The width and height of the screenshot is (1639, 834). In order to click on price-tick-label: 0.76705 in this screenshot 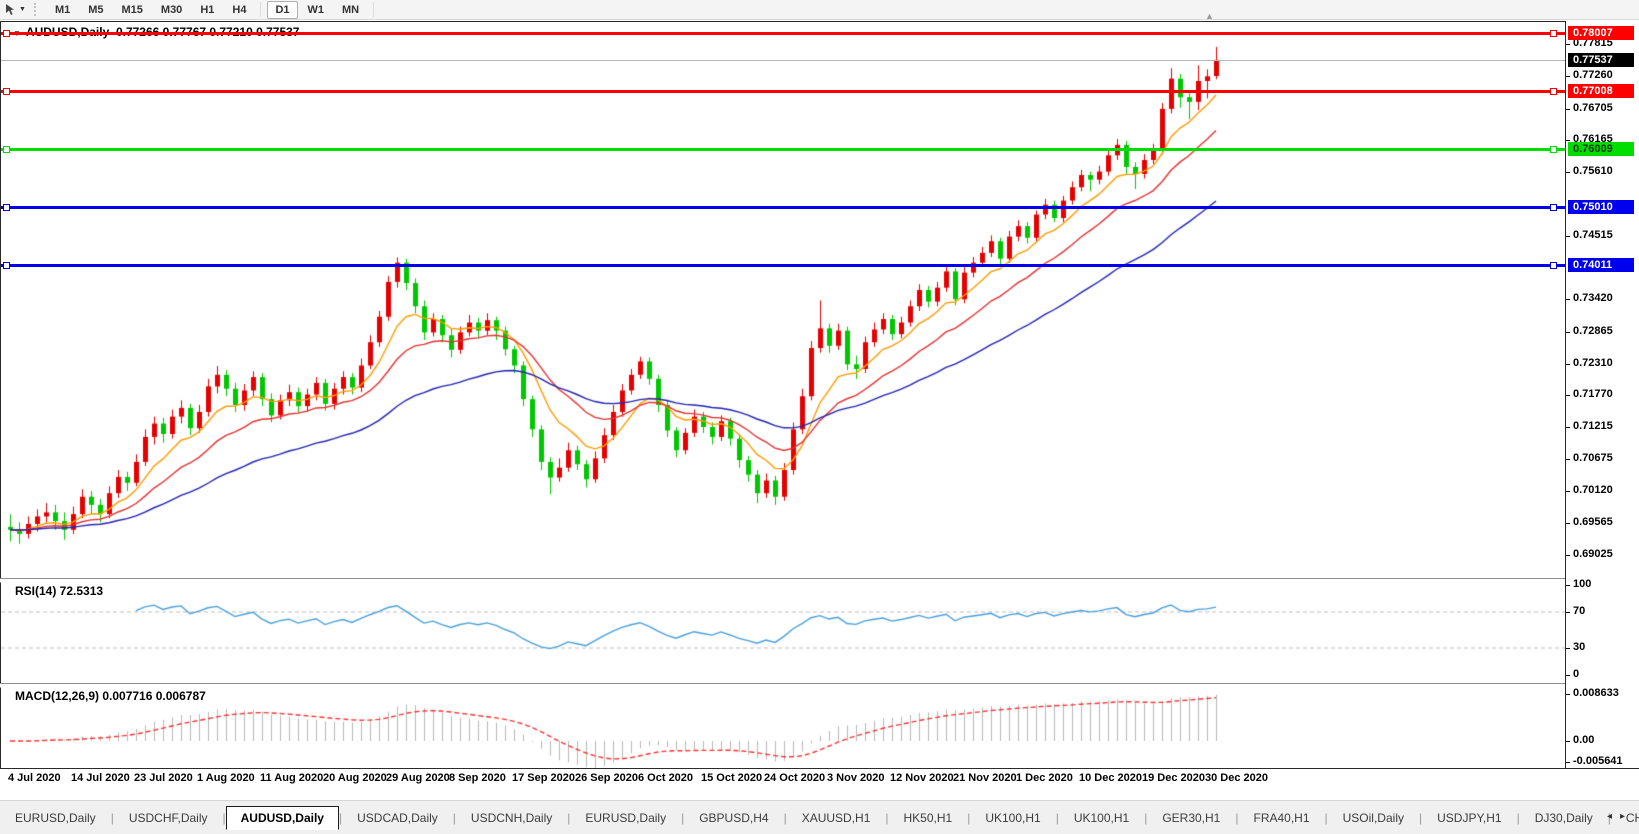, I will do `click(1593, 107)`.